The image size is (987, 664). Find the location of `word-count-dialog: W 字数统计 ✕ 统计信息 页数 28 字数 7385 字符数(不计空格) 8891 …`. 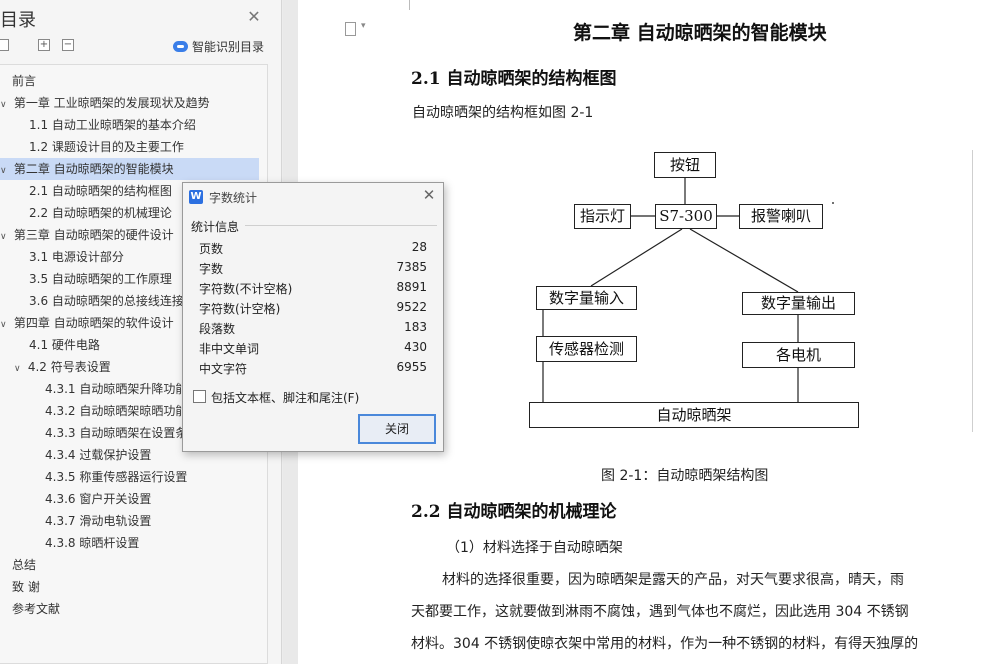

word-count-dialog: W 字数统计 ✕ 统计信息 页数 28 字数 7385 字符数(不计空格) 8891 … is located at coordinates (313, 317).